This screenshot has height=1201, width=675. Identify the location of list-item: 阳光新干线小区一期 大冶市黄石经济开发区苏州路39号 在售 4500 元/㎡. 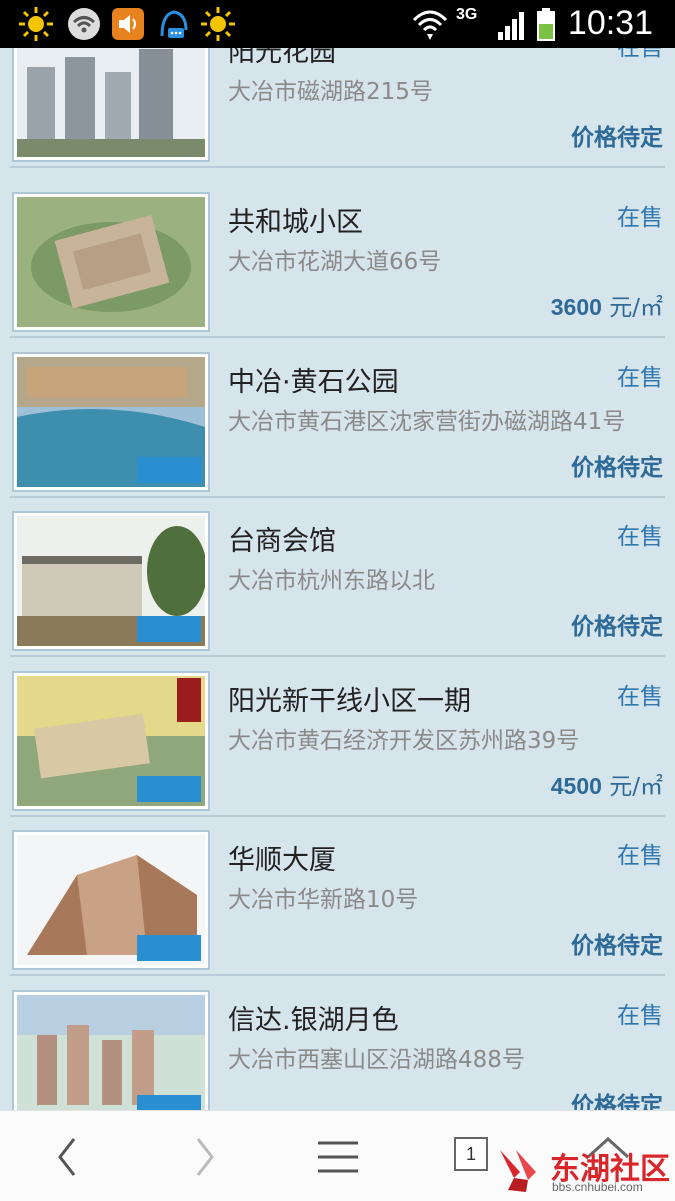
(337, 737).